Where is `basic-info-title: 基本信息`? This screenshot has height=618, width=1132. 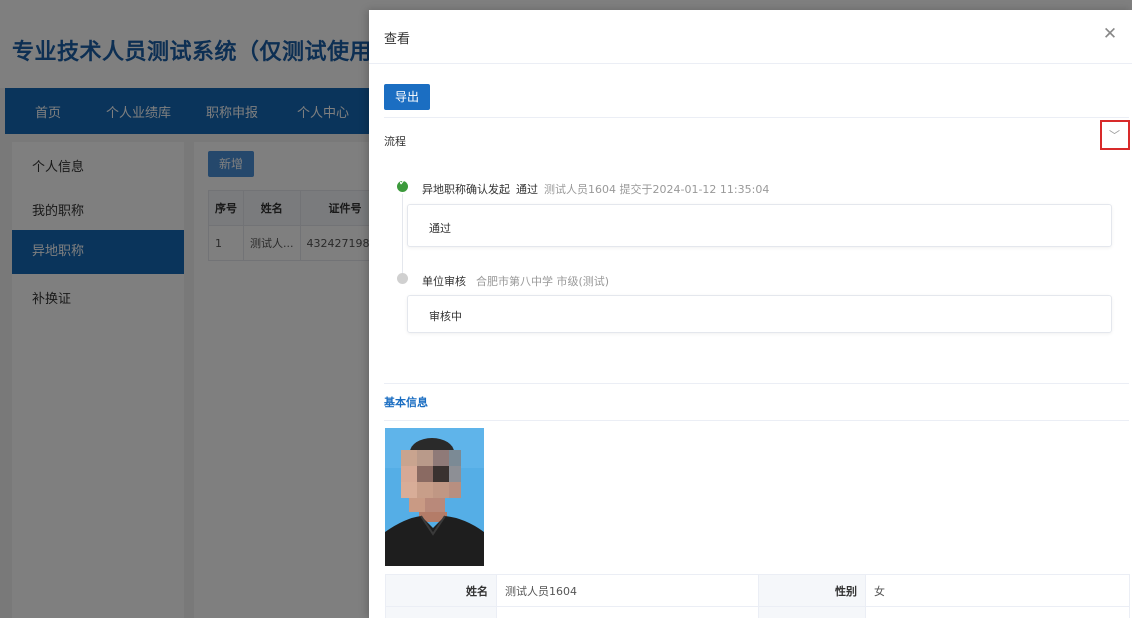 basic-info-title: 基本信息 is located at coordinates (406, 402).